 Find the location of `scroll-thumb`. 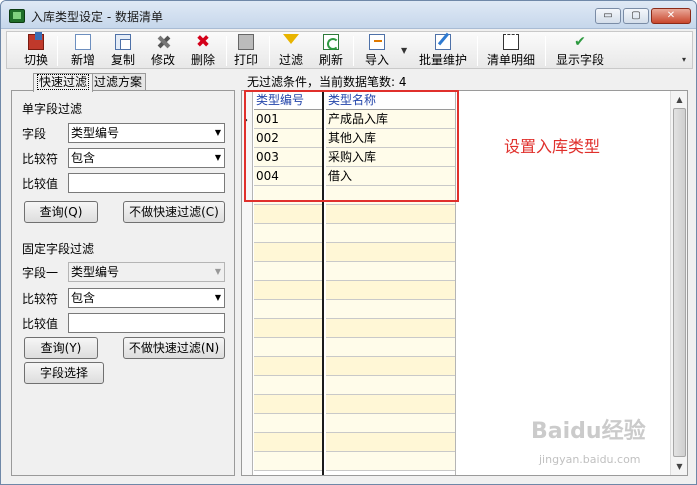

scroll-thumb is located at coordinates (679, 282).